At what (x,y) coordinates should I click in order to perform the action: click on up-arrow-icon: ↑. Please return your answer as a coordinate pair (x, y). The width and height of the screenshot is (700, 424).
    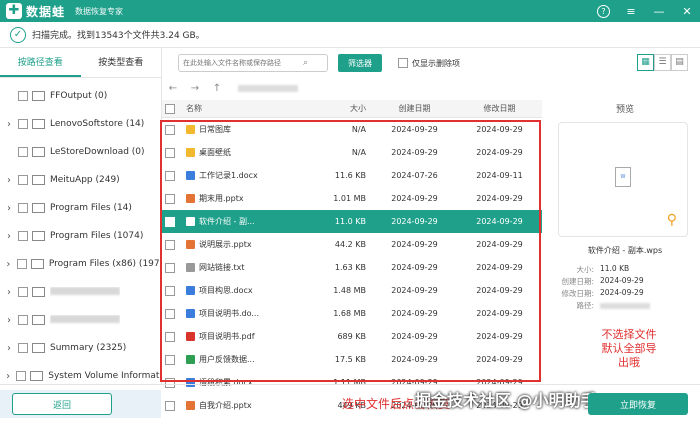
    Looking at the image, I should click on (217, 88).